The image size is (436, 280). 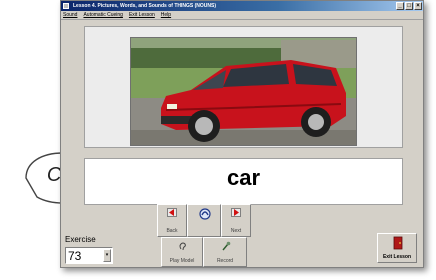 I want to click on microphone-icon, so click(x=226, y=246).